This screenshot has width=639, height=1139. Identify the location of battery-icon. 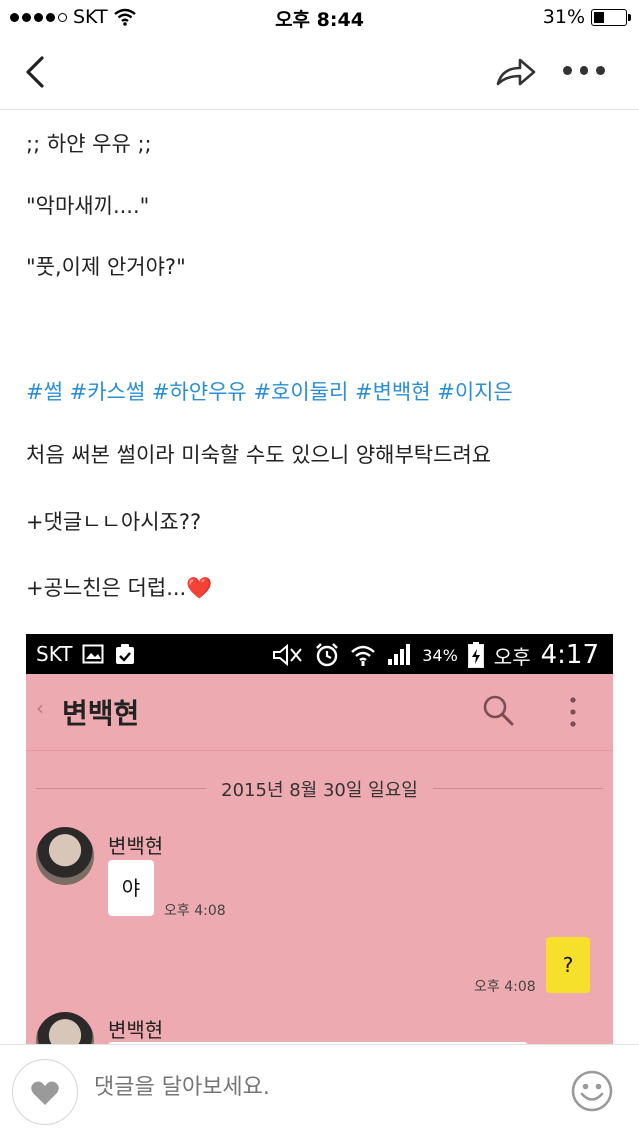
(611, 17).